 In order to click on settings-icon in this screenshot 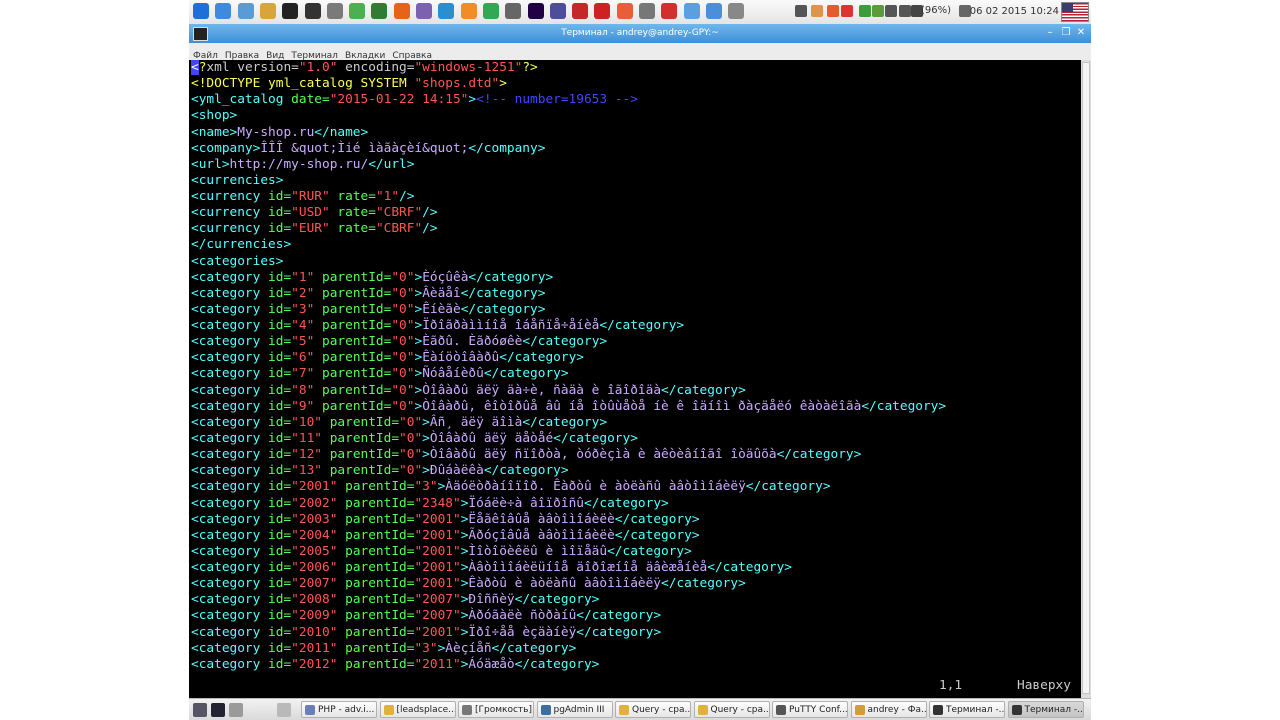, I will do `click(736, 11)`.